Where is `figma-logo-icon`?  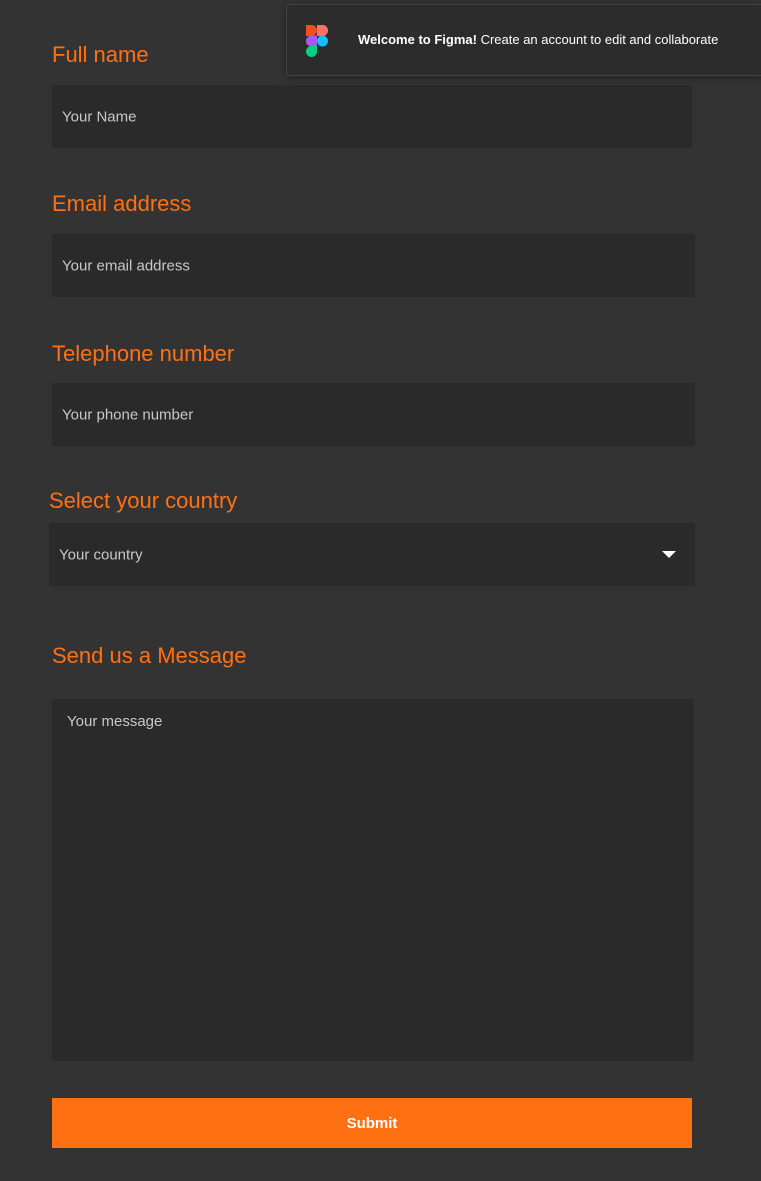 figma-logo-icon is located at coordinates (317, 41).